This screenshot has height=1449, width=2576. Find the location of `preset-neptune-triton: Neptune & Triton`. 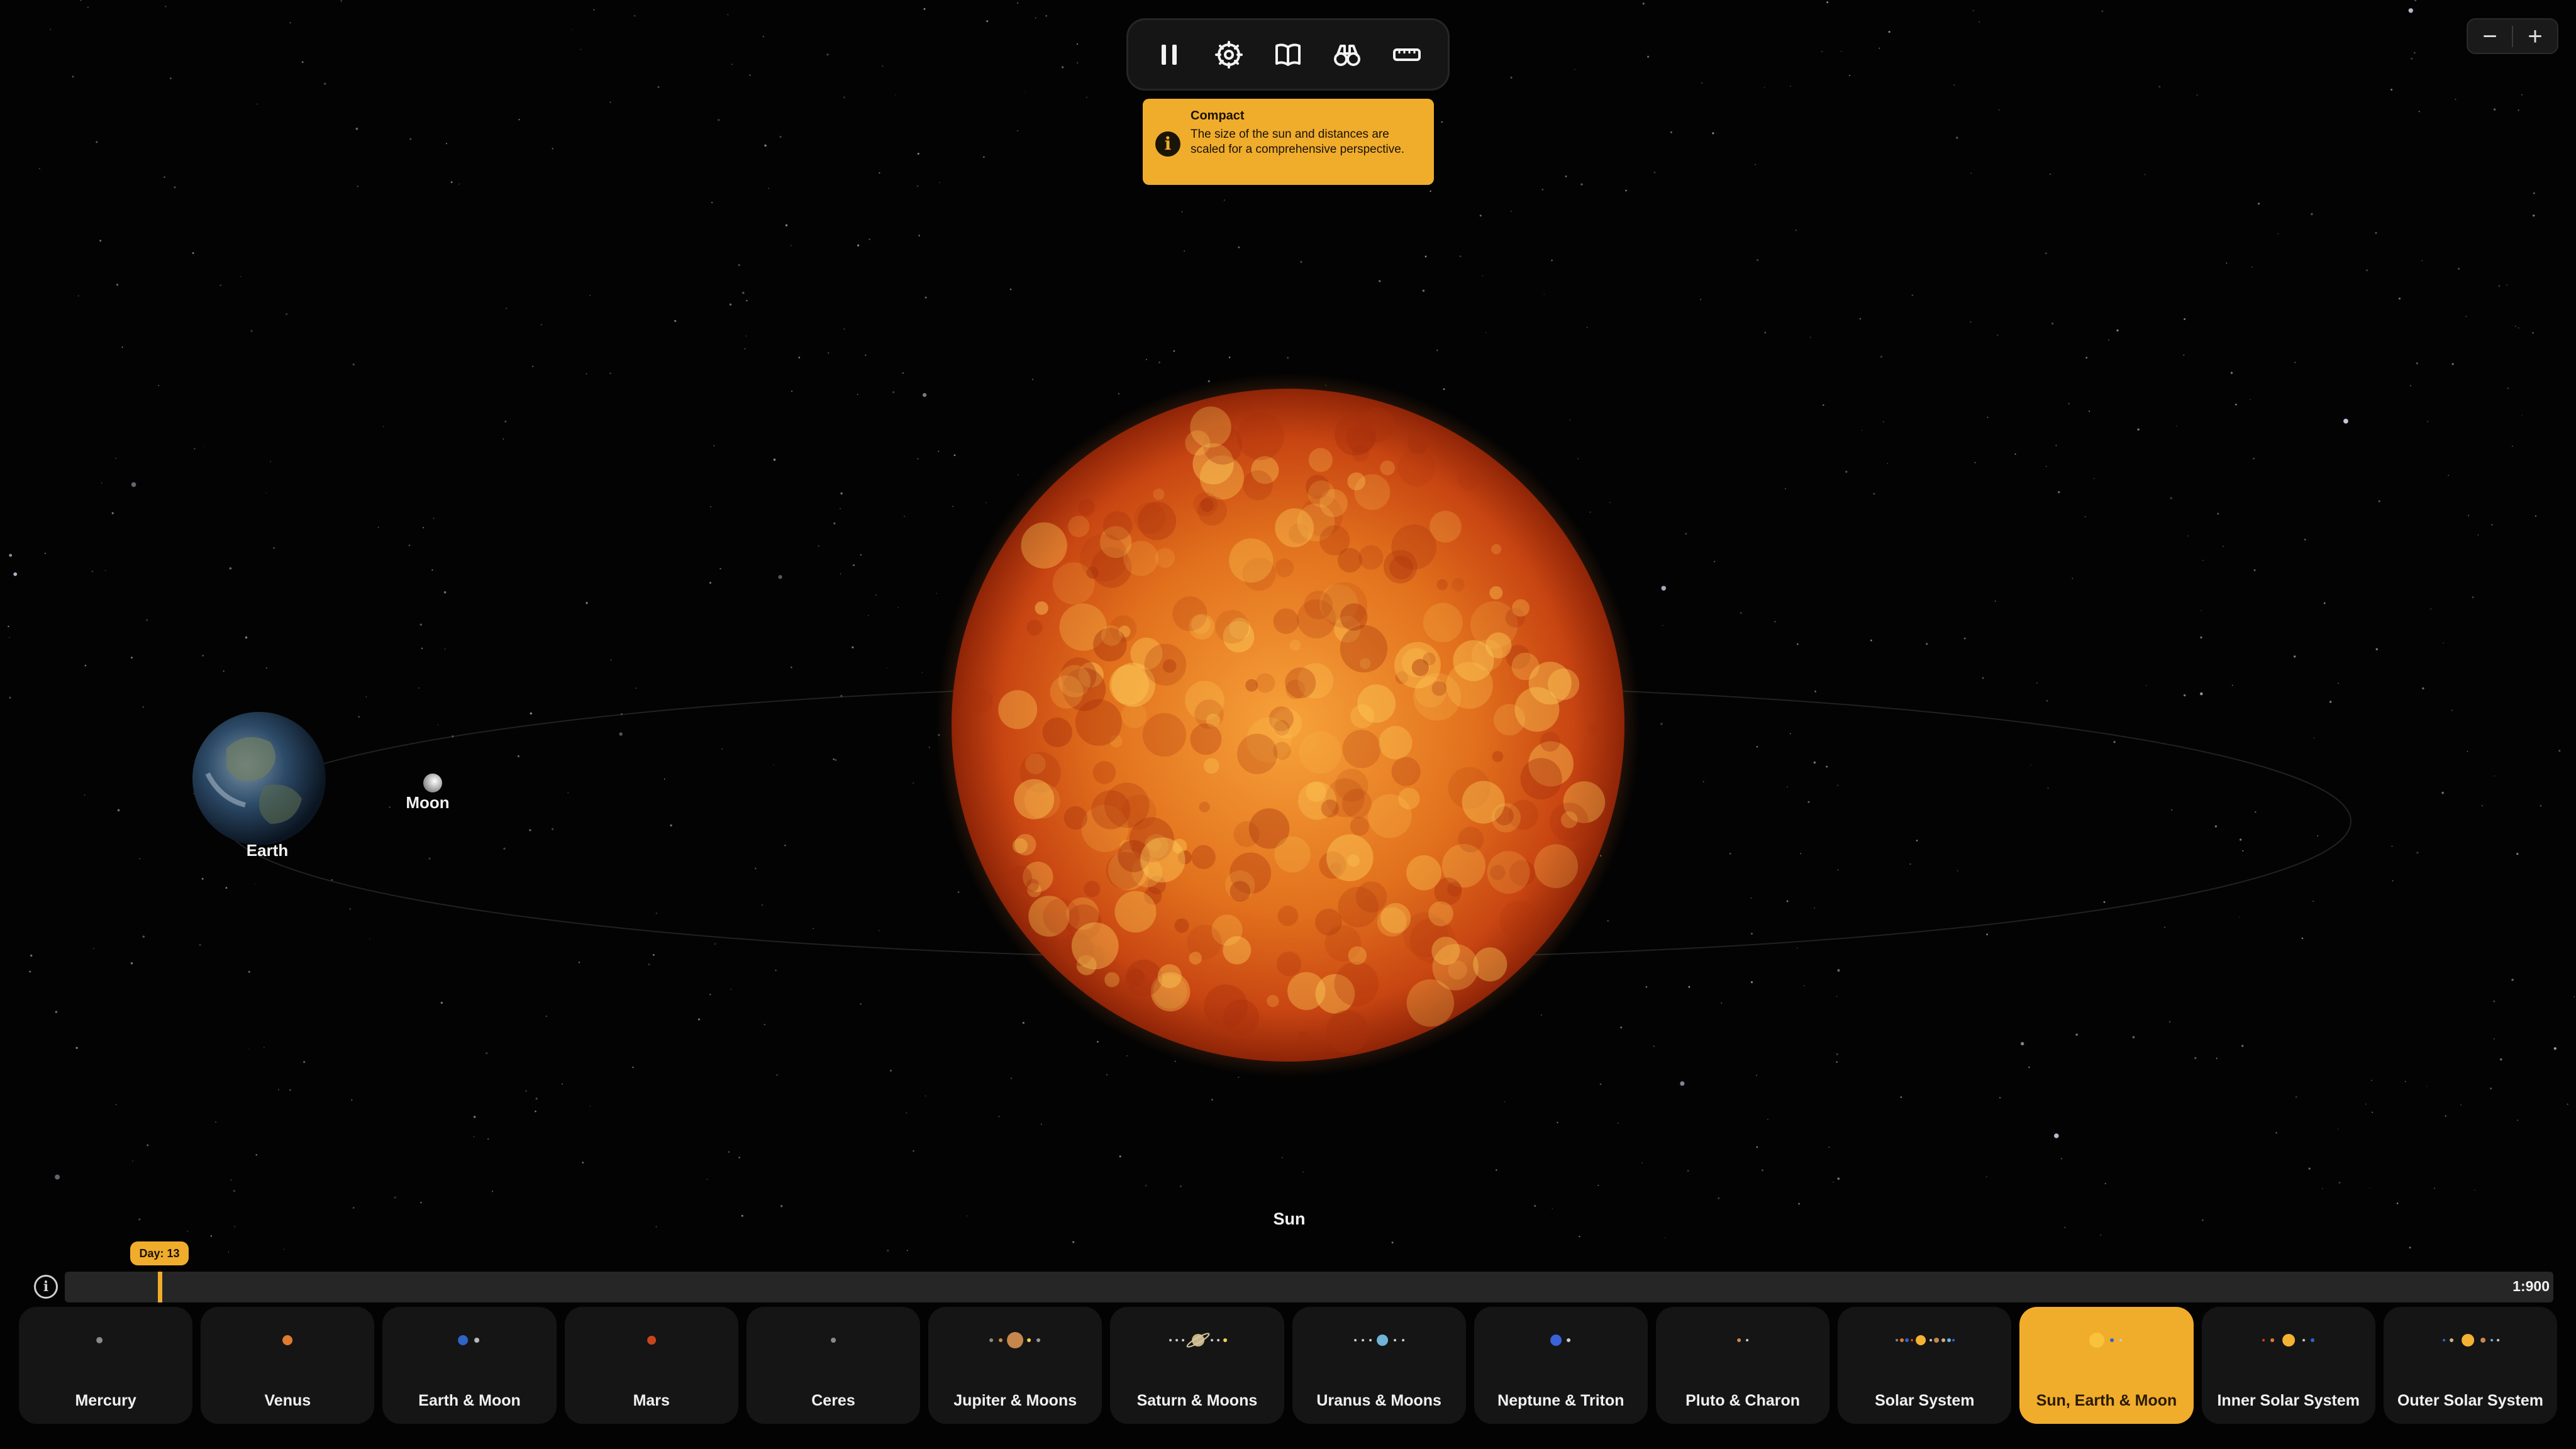

preset-neptune-triton: Neptune & Triton is located at coordinates (1561, 1365).